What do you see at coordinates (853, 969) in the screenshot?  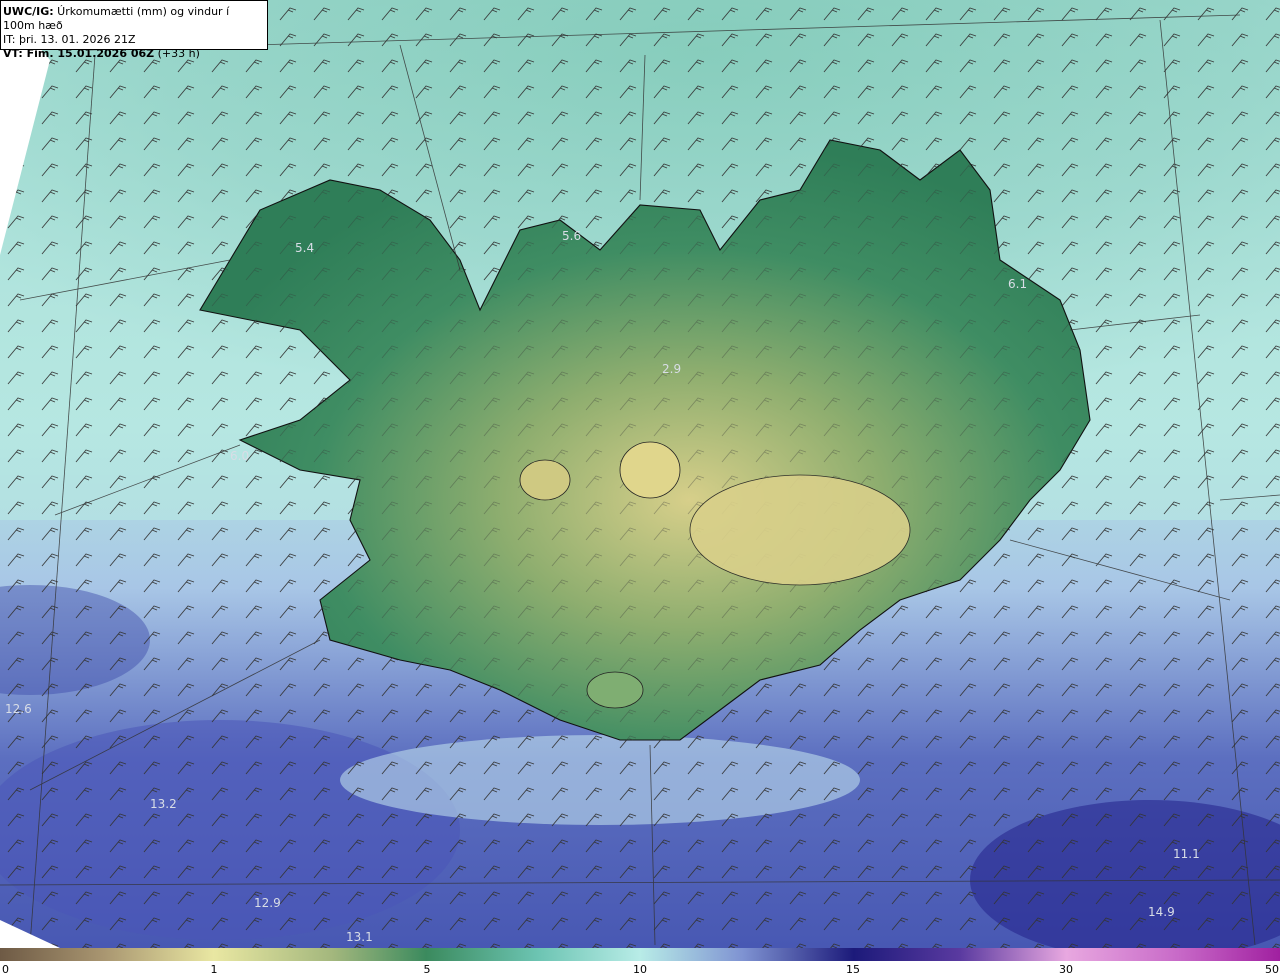 I see `colorbar-tick: 15` at bounding box center [853, 969].